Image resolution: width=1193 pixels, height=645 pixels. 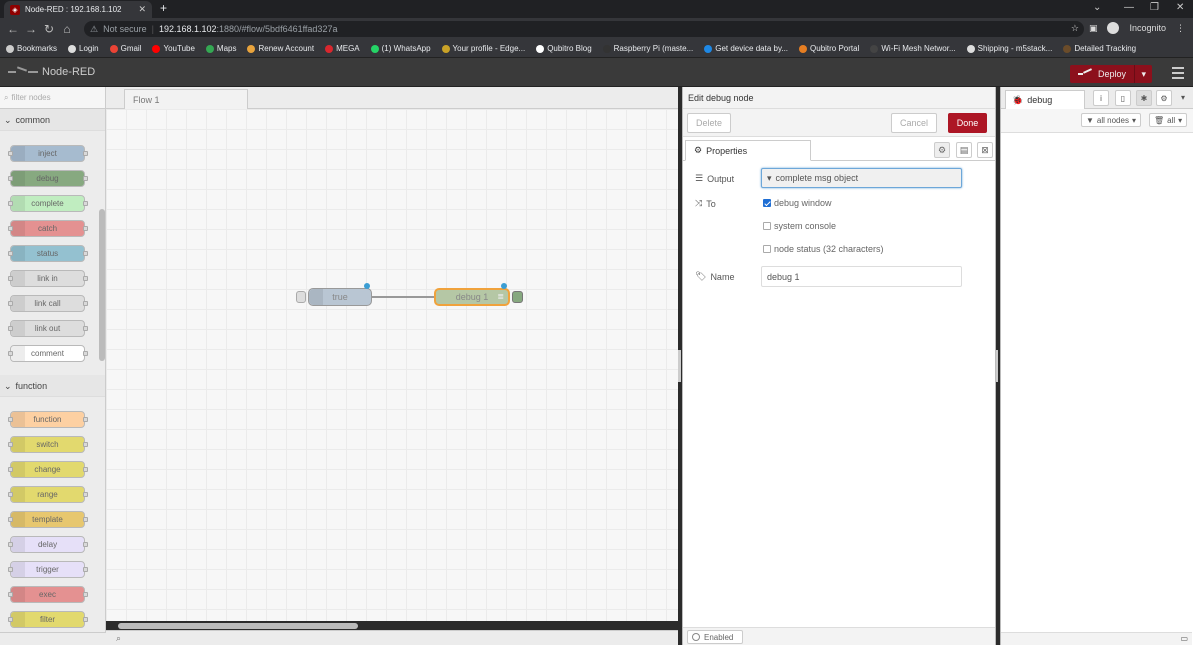 I want to click on palette-node-filter: filter, so click(x=48, y=619).